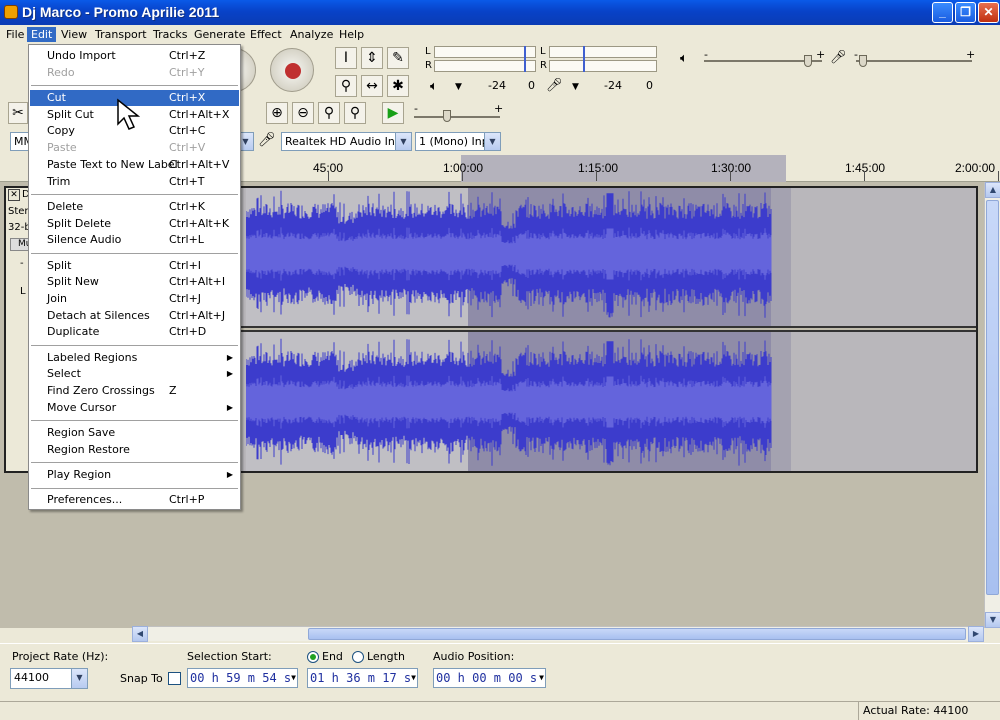 Image resolution: width=1000 pixels, height=720 pixels. I want to click on menu-item-label: Cut, so click(56, 97).